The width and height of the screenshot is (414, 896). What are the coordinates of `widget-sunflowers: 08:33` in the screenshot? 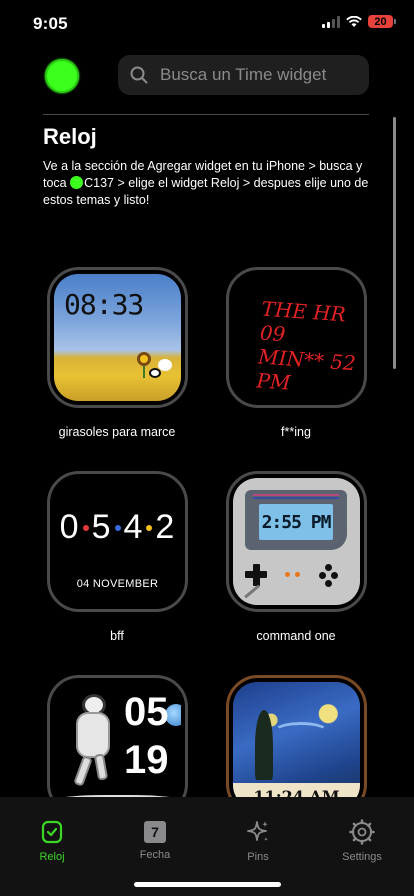 It's located at (117, 337).